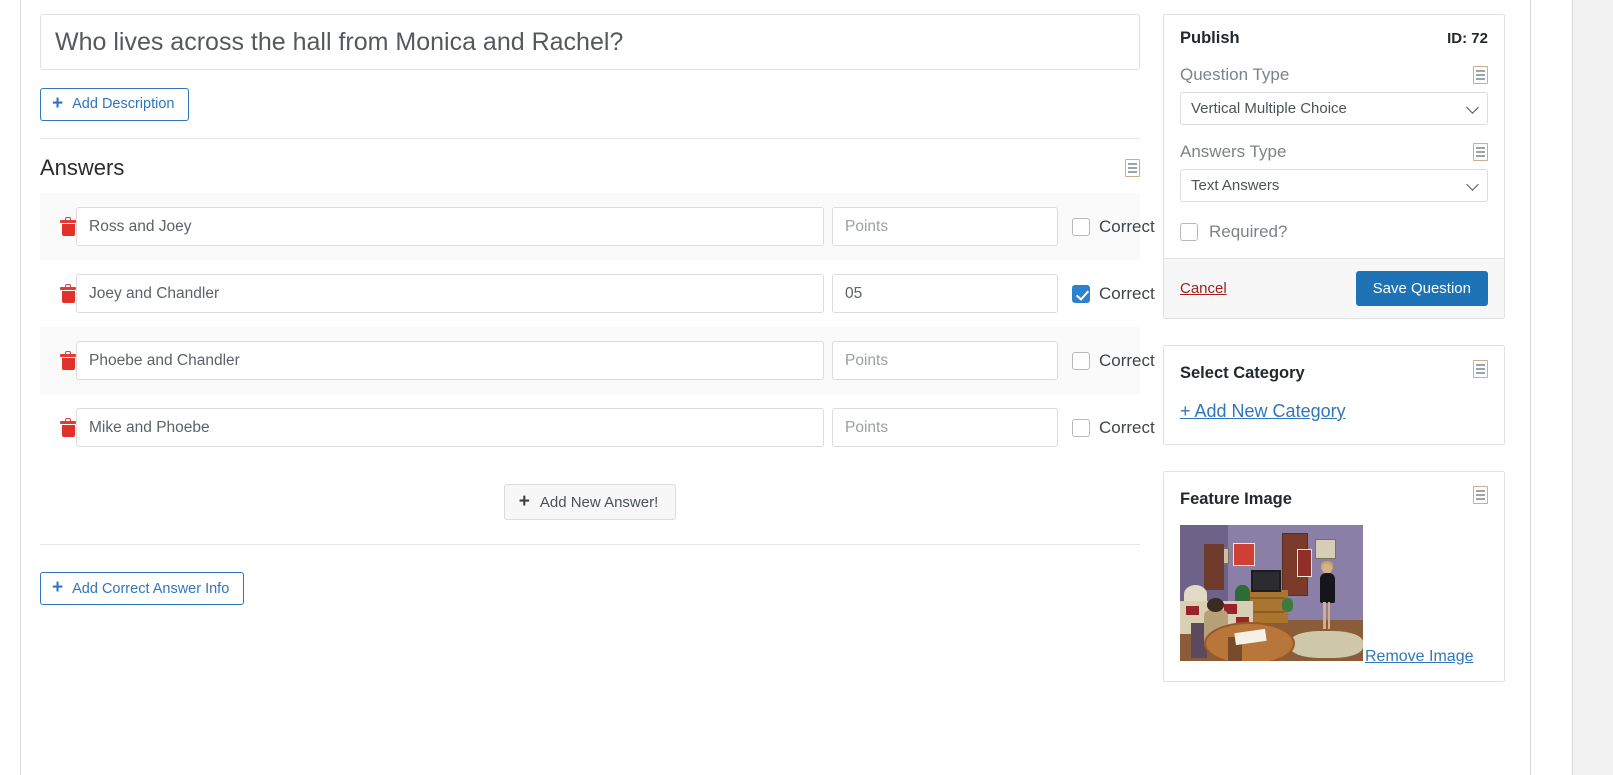 Image resolution: width=1613 pixels, height=775 pixels. What do you see at coordinates (1235, 74) in the screenshot?
I see `question-type-label: Question Type` at bounding box center [1235, 74].